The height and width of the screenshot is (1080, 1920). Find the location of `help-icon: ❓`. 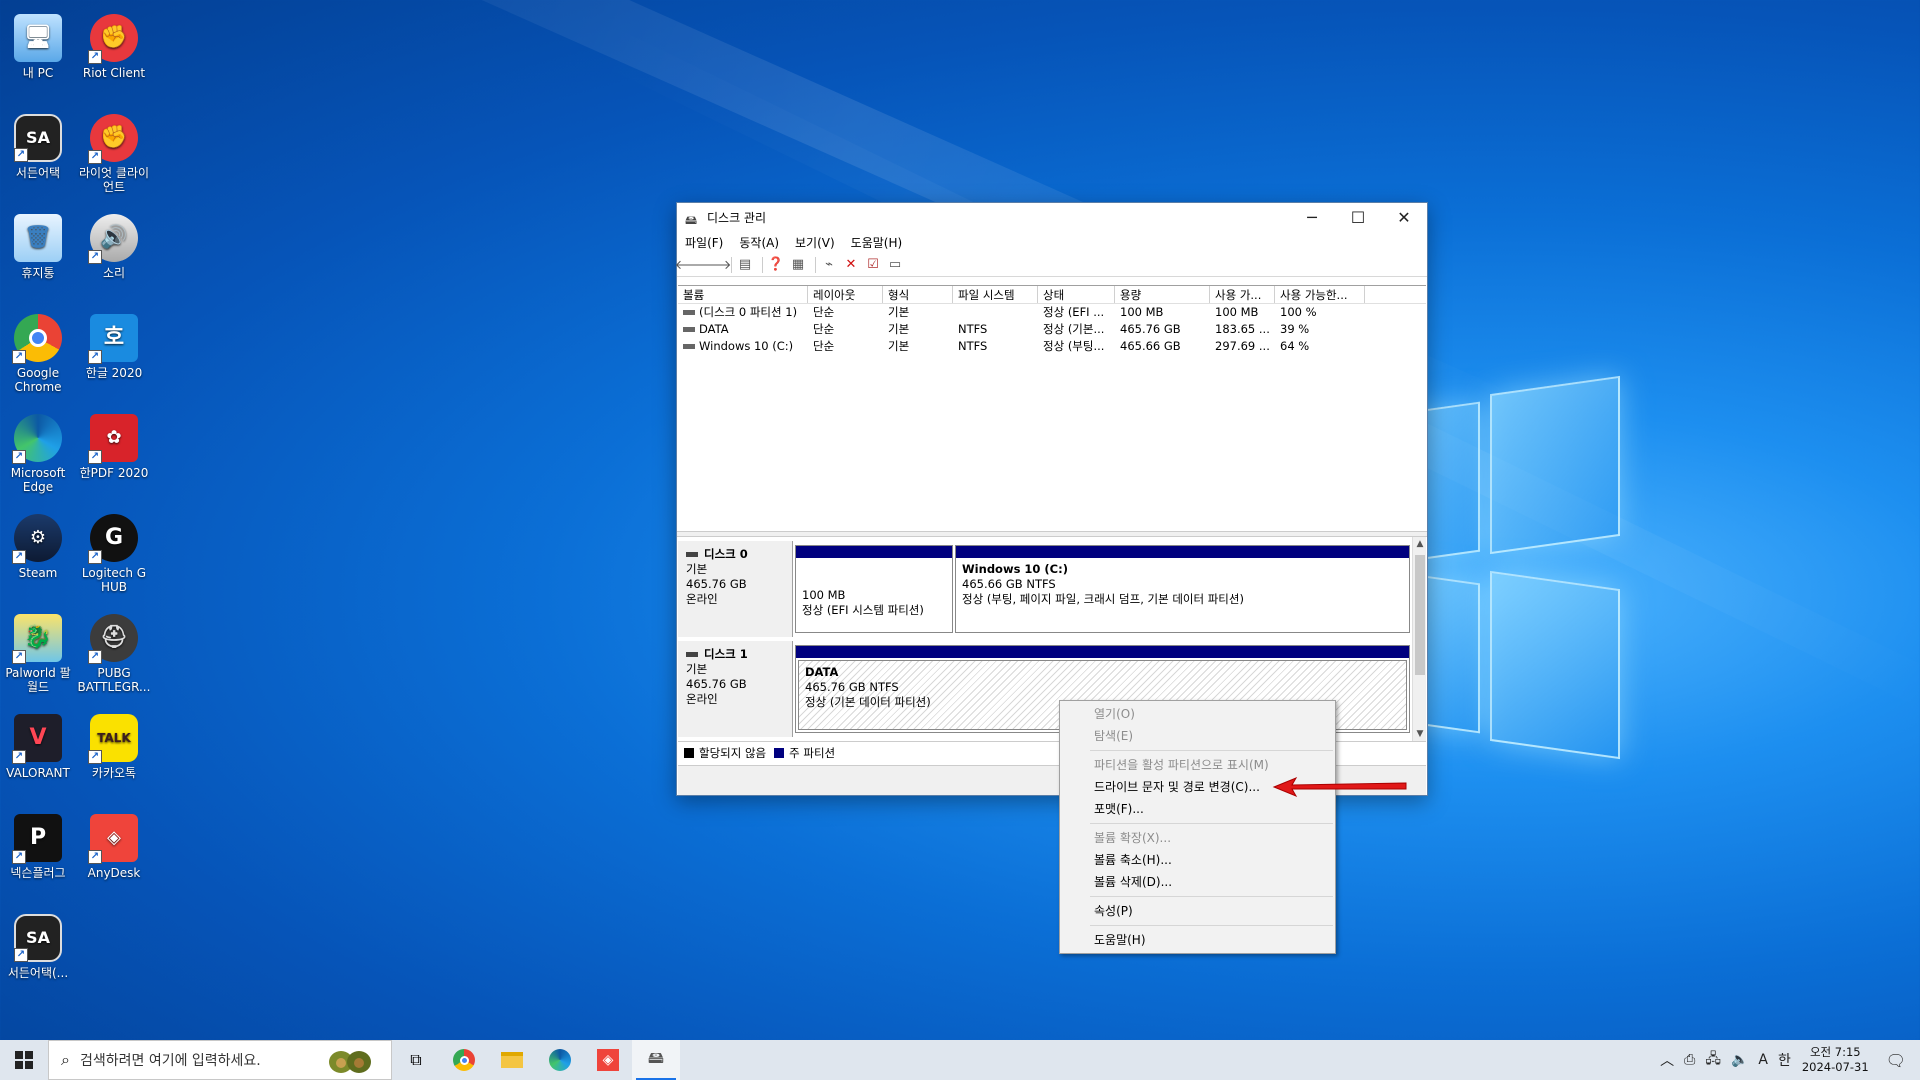

help-icon: ❓ is located at coordinates (776, 265).